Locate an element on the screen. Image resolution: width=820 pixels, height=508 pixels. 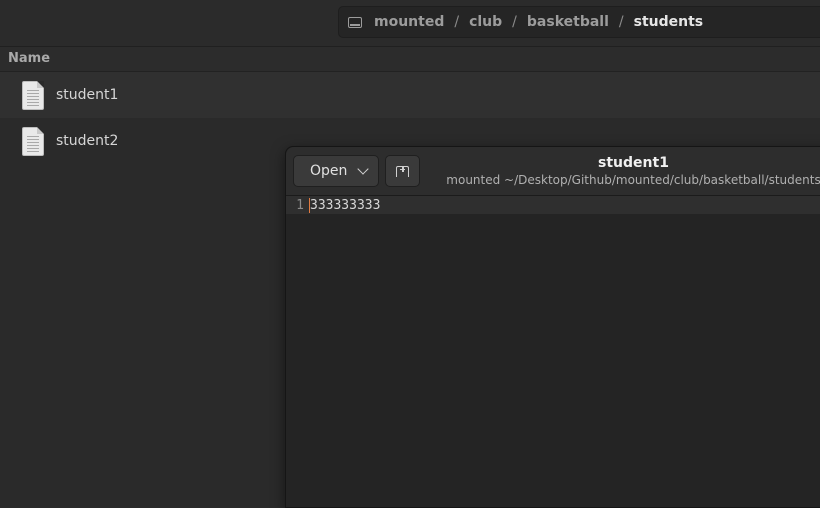
code-line: 1 333333333 is located at coordinates (553, 205).